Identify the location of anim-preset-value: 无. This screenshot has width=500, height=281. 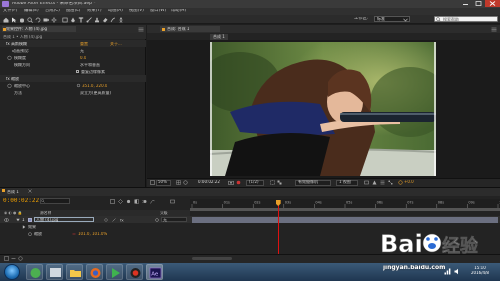
(82, 51).